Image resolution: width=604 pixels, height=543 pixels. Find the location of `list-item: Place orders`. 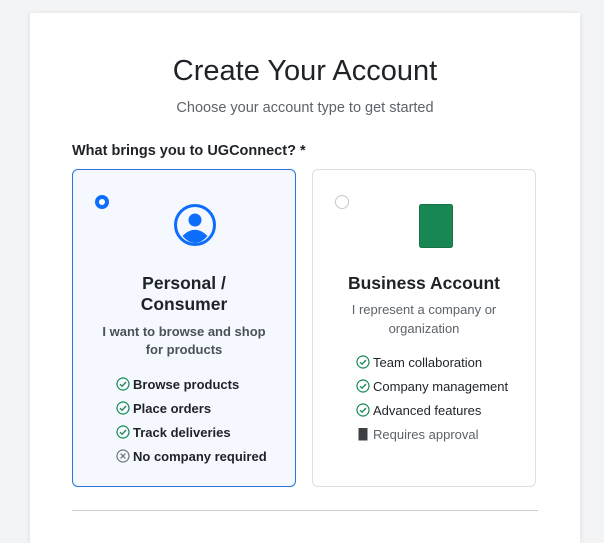

list-item: Place orders is located at coordinates (191, 408).